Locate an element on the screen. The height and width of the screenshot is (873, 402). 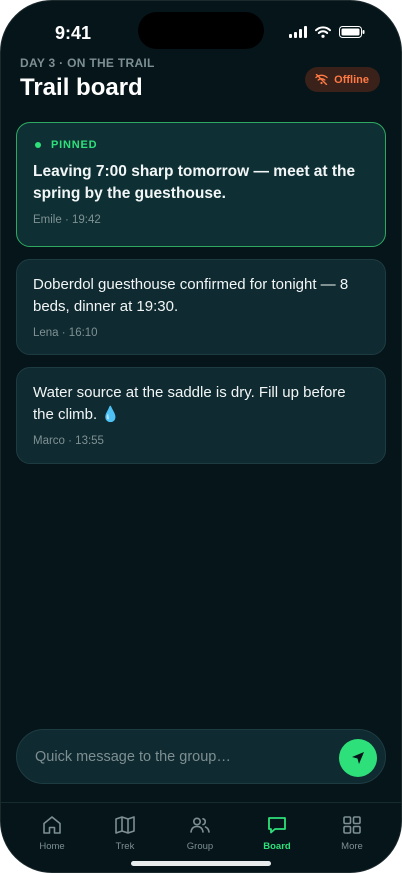
tab-home: Home is located at coordinates (52, 833).